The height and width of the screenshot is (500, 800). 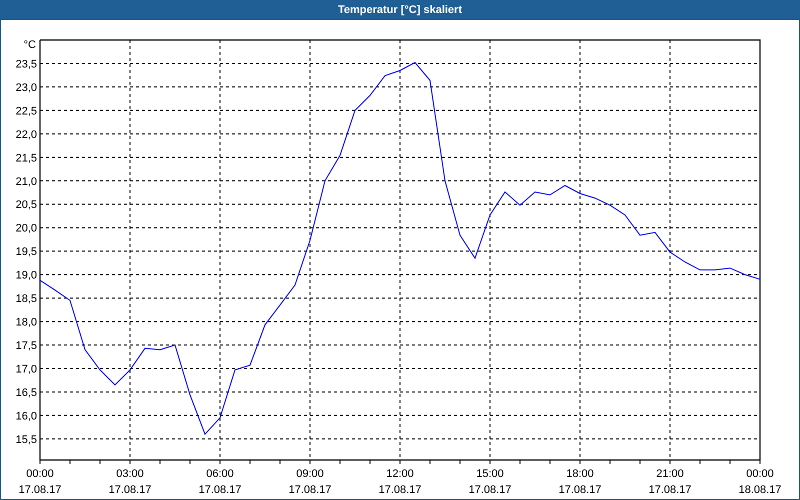 What do you see at coordinates (26, 205) in the screenshot?
I see `tick-label: 20,5` at bounding box center [26, 205].